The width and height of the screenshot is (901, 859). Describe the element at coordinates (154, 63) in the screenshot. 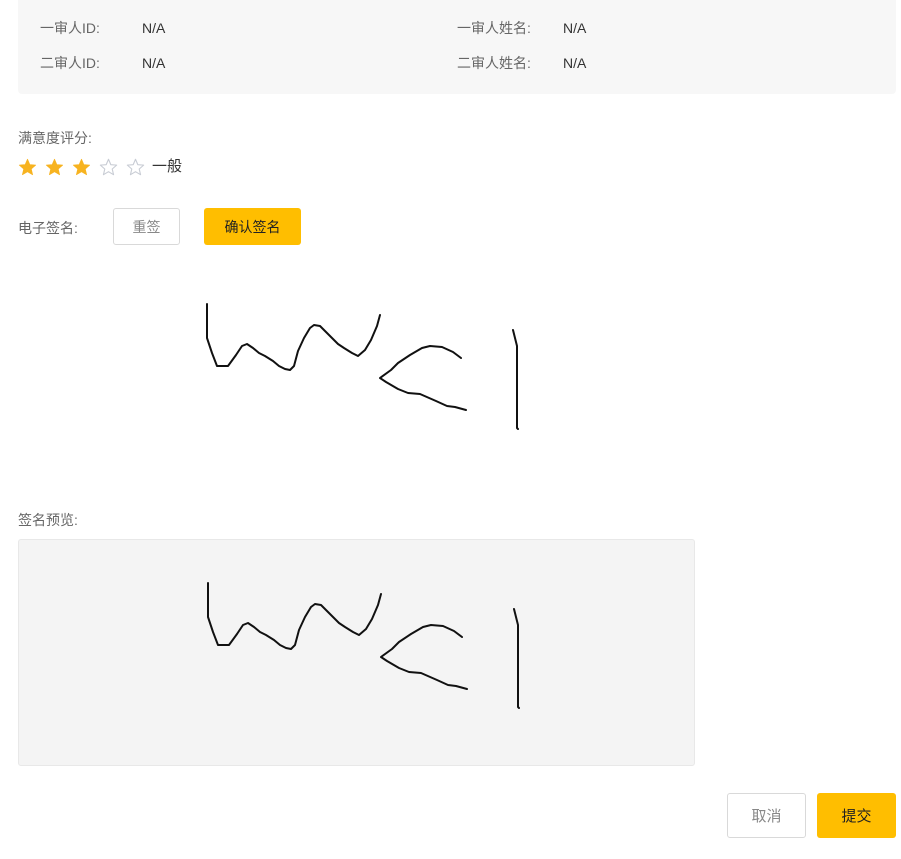

I see `second-reviewer-id-value: N/A` at that location.